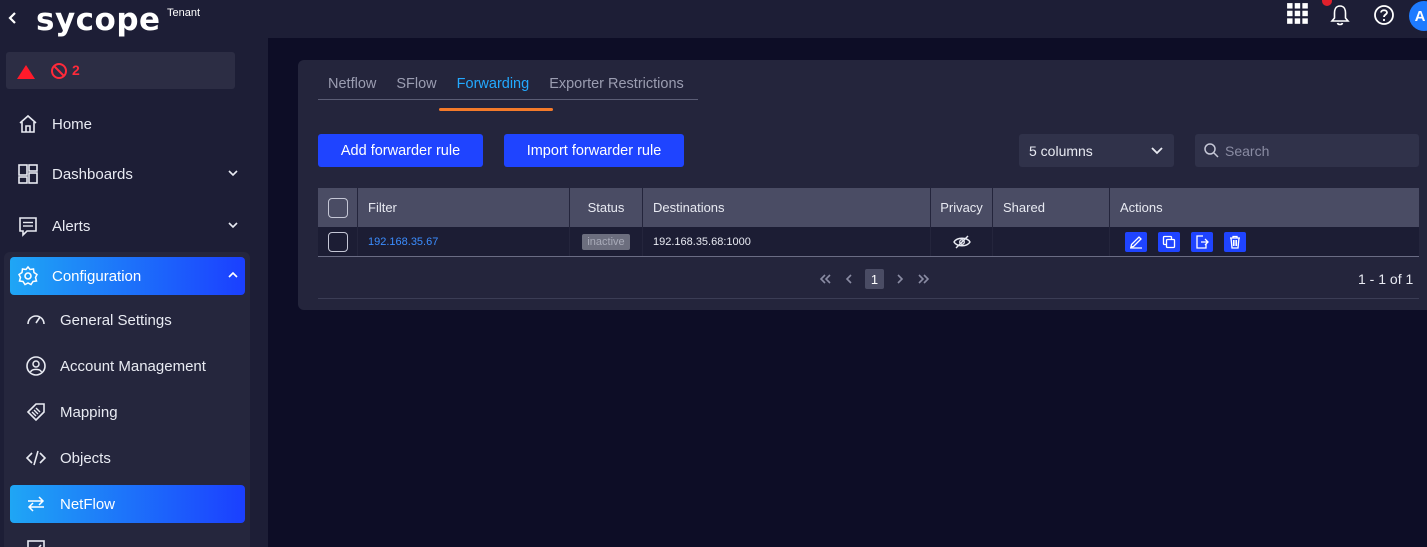 The image size is (1427, 547). I want to click on sidebar-item-alerts: Alerts, so click(127, 226).